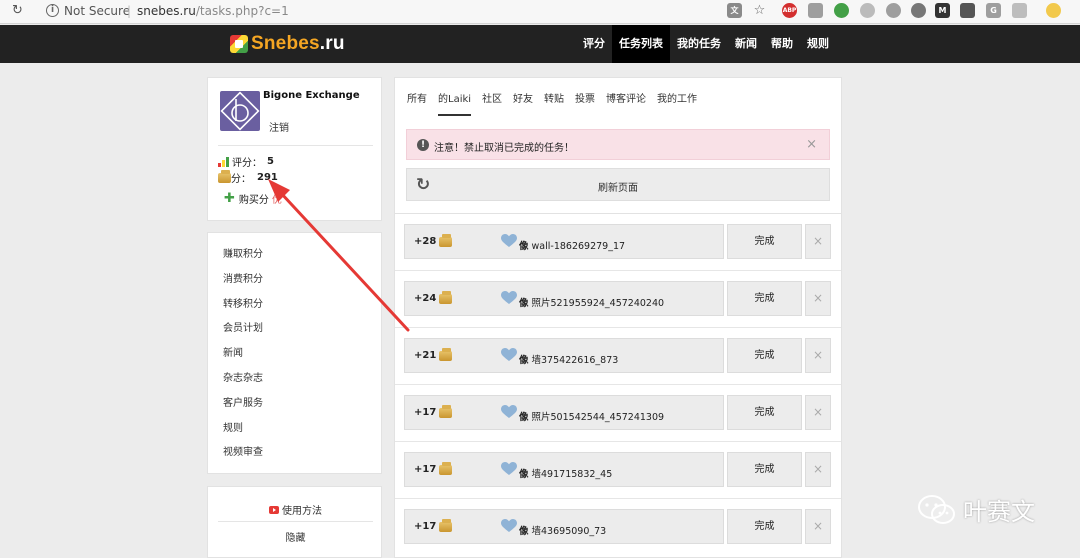 The image size is (1080, 558). I want to click on refresh-button: ↻ 刷新页面, so click(618, 184).